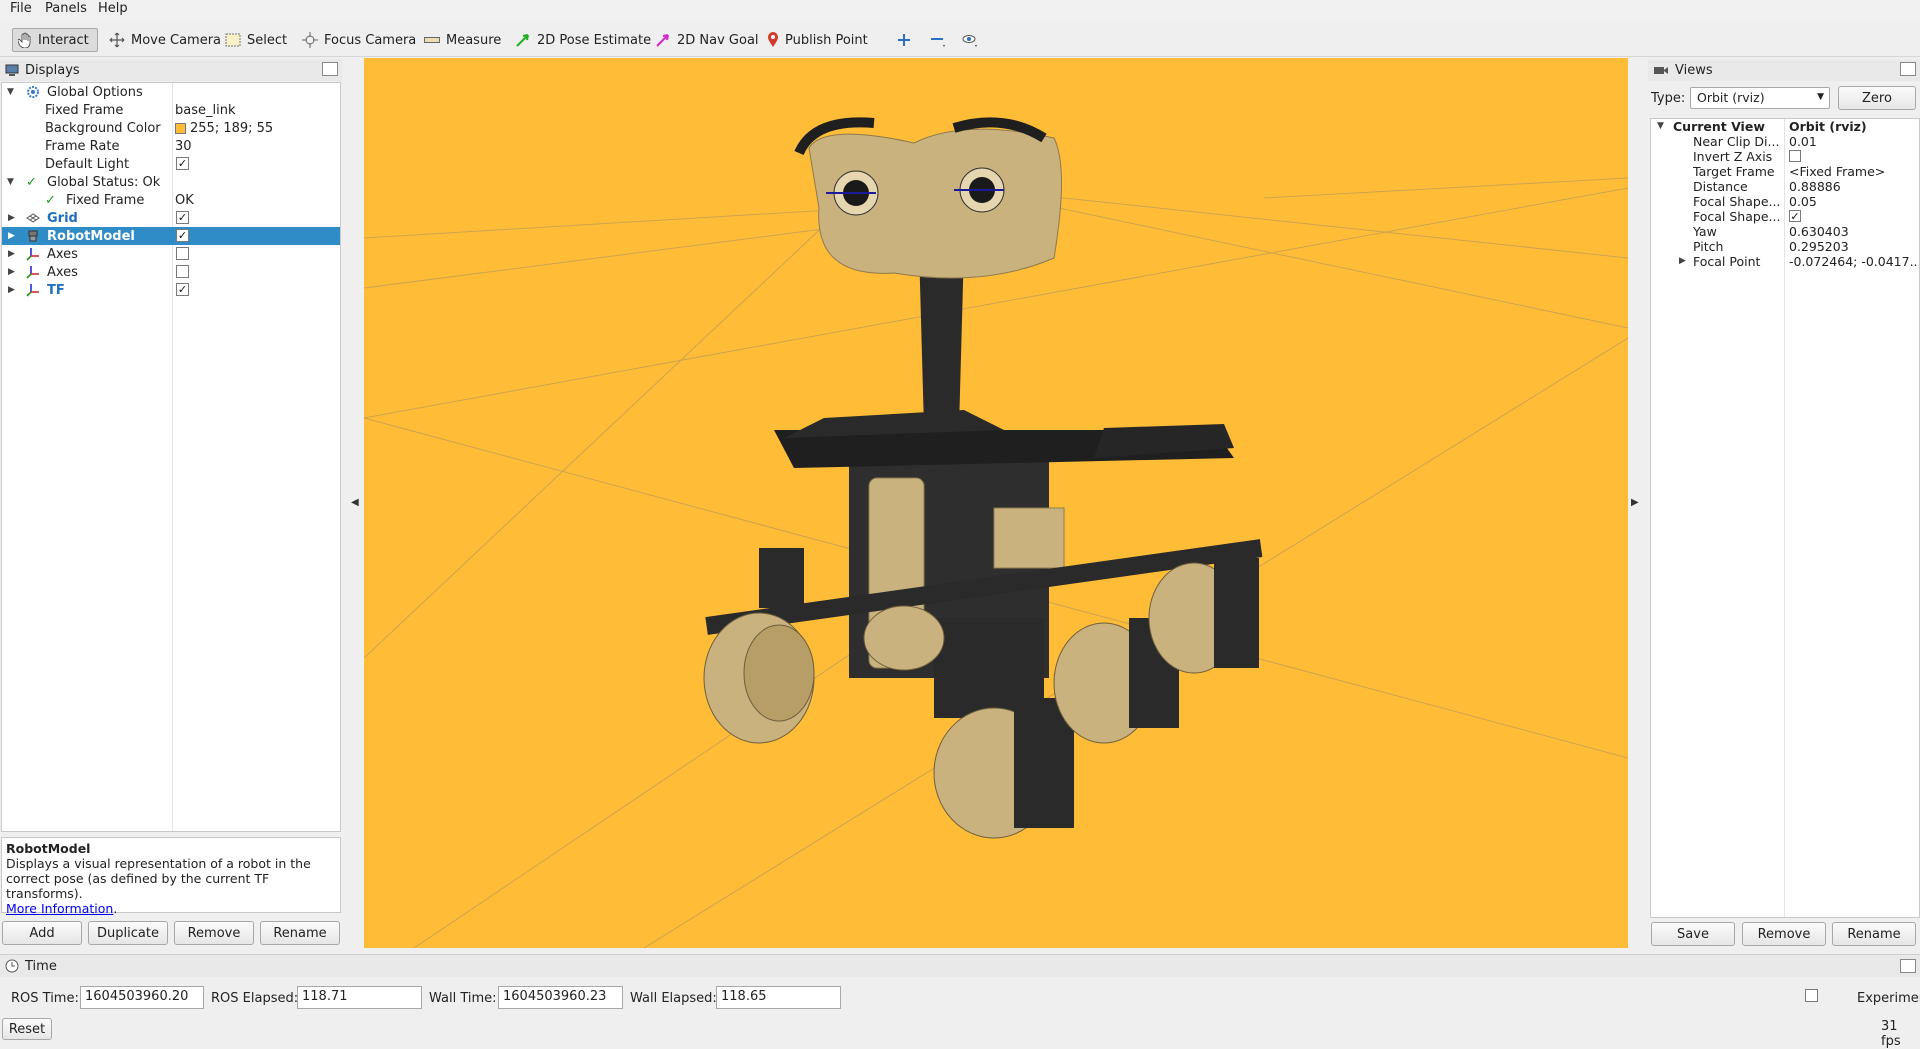  What do you see at coordinates (1785, 186) in the screenshot?
I see `prop-row: Distance 0.88886` at bounding box center [1785, 186].